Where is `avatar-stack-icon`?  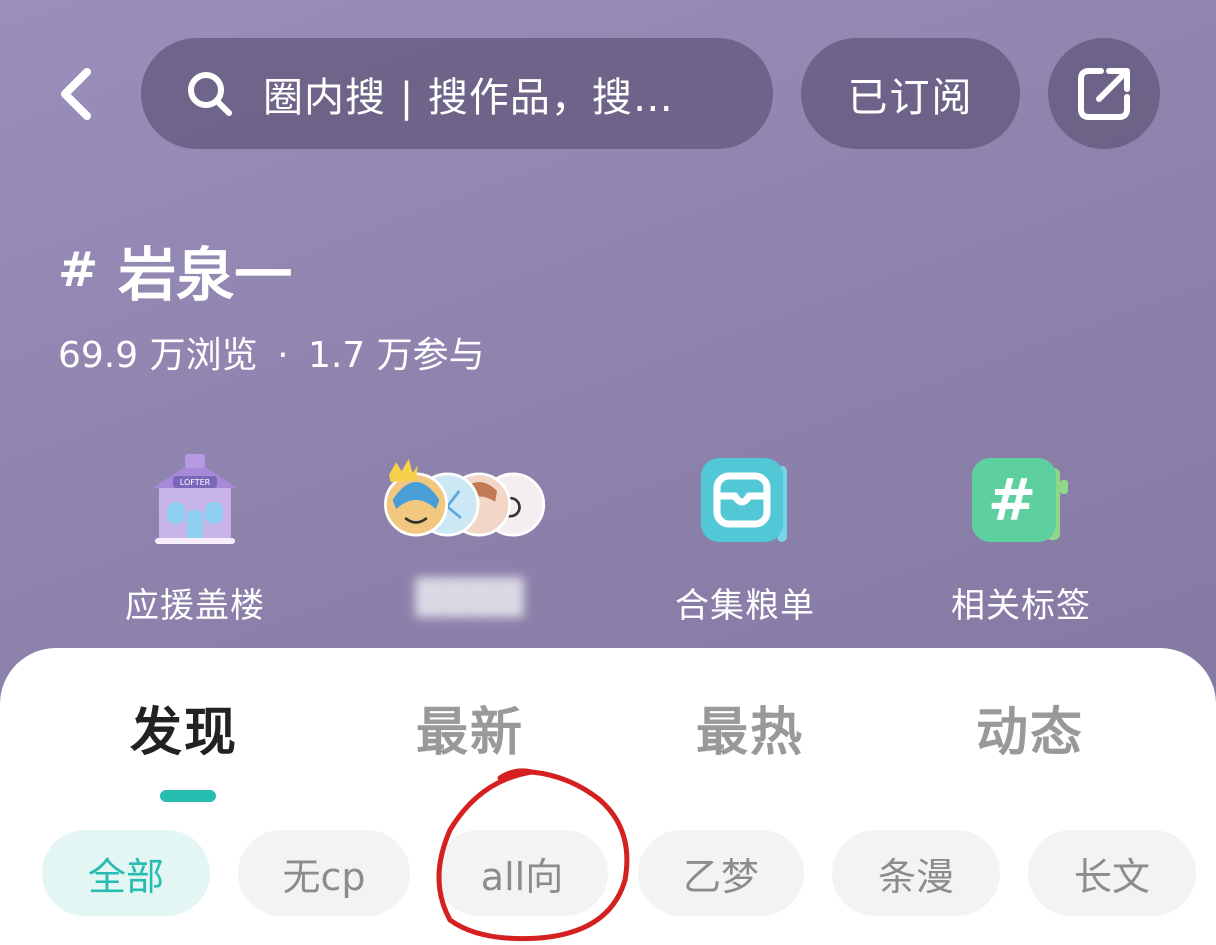 avatar-stack-icon is located at coordinates (470, 500).